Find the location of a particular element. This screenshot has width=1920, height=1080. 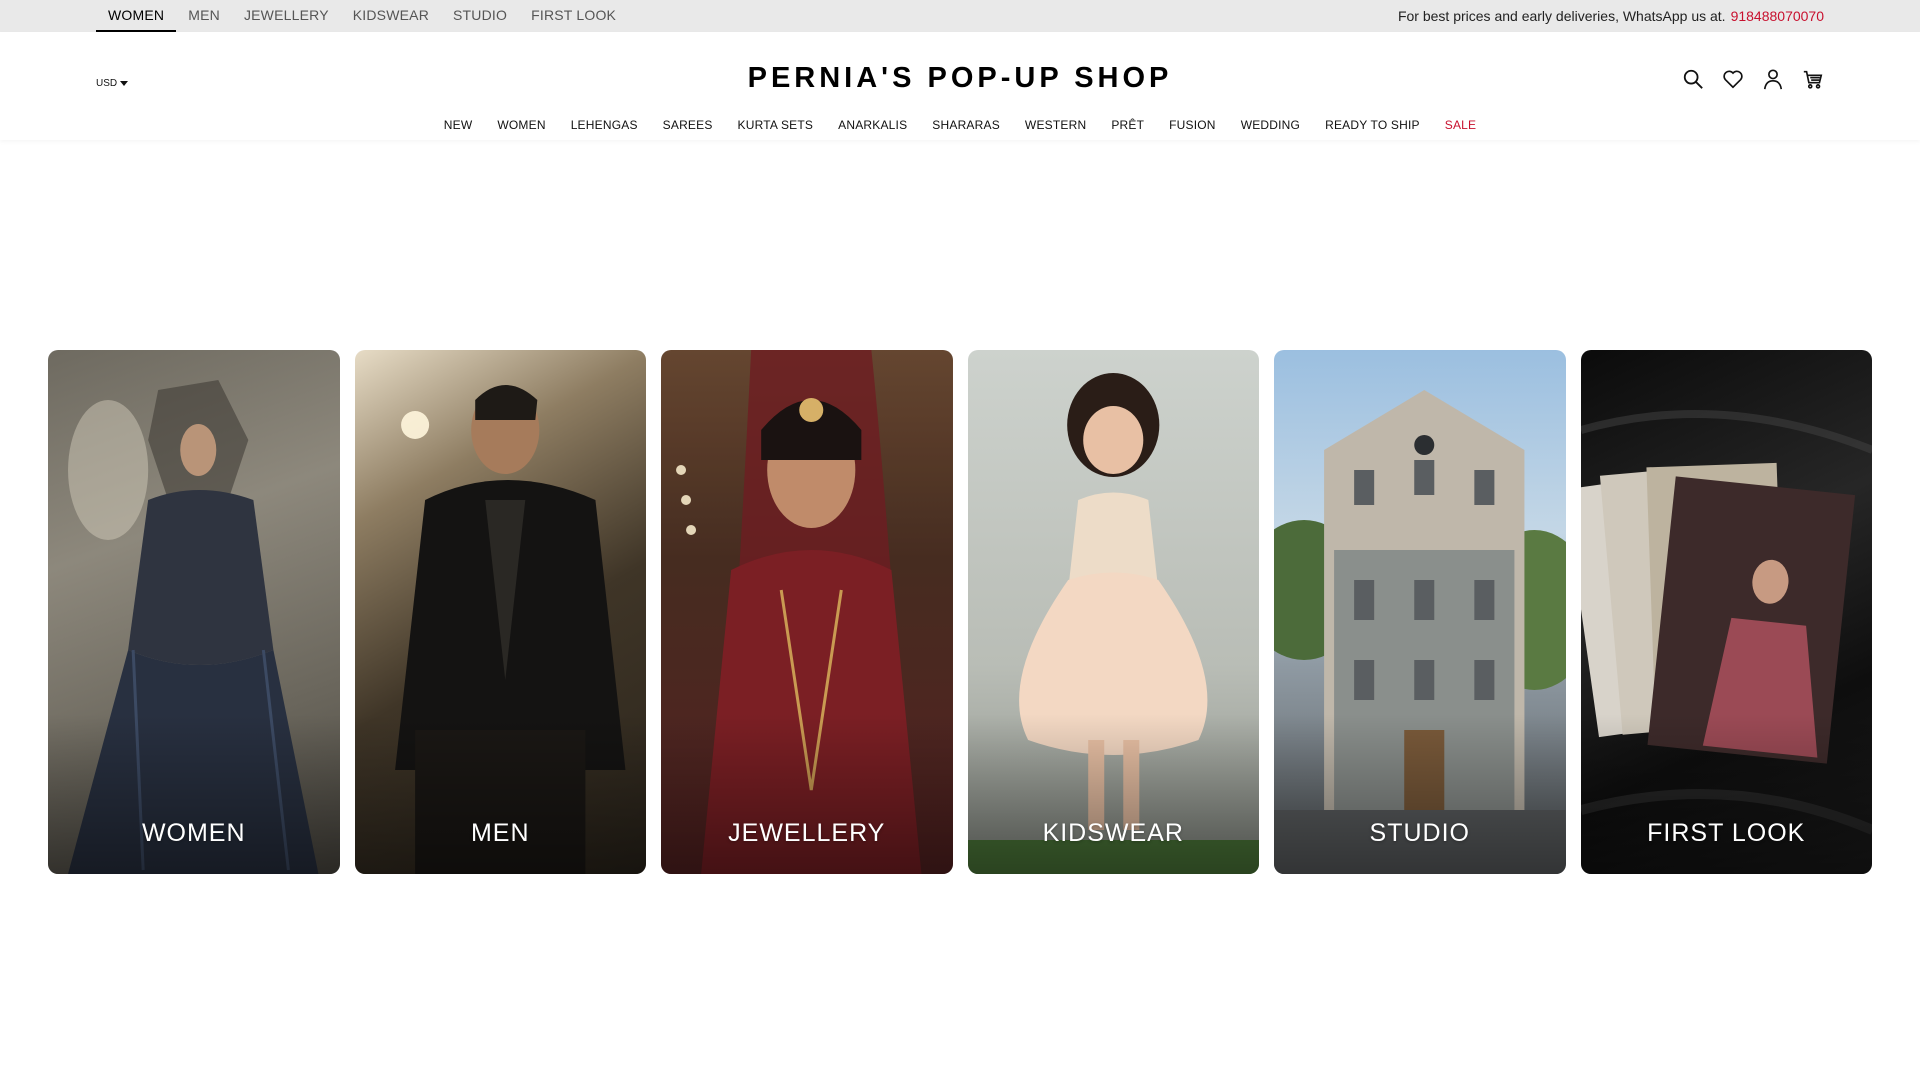

category-card-men: MEN is located at coordinates (500, 612).